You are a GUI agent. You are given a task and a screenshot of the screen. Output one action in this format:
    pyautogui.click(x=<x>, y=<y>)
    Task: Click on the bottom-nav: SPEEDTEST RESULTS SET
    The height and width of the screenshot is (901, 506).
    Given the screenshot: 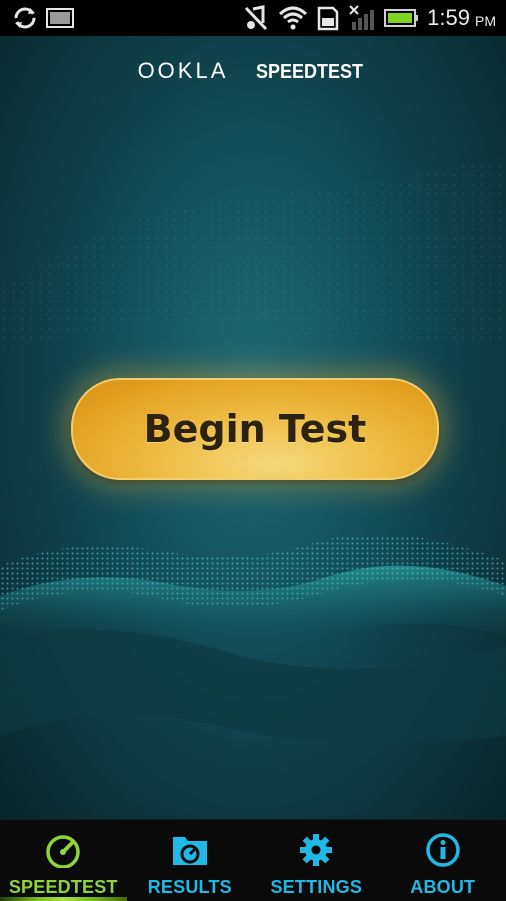 What is the action you would take?
    pyautogui.click(x=253, y=860)
    